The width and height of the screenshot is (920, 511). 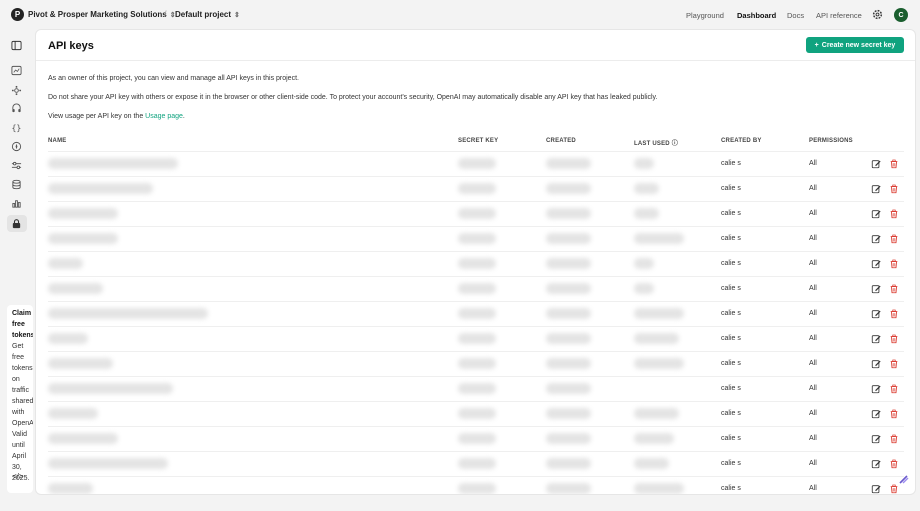 What do you see at coordinates (17, 223) in the screenshot?
I see `sidebar-item-api-keys` at bounding box center [17, 223].